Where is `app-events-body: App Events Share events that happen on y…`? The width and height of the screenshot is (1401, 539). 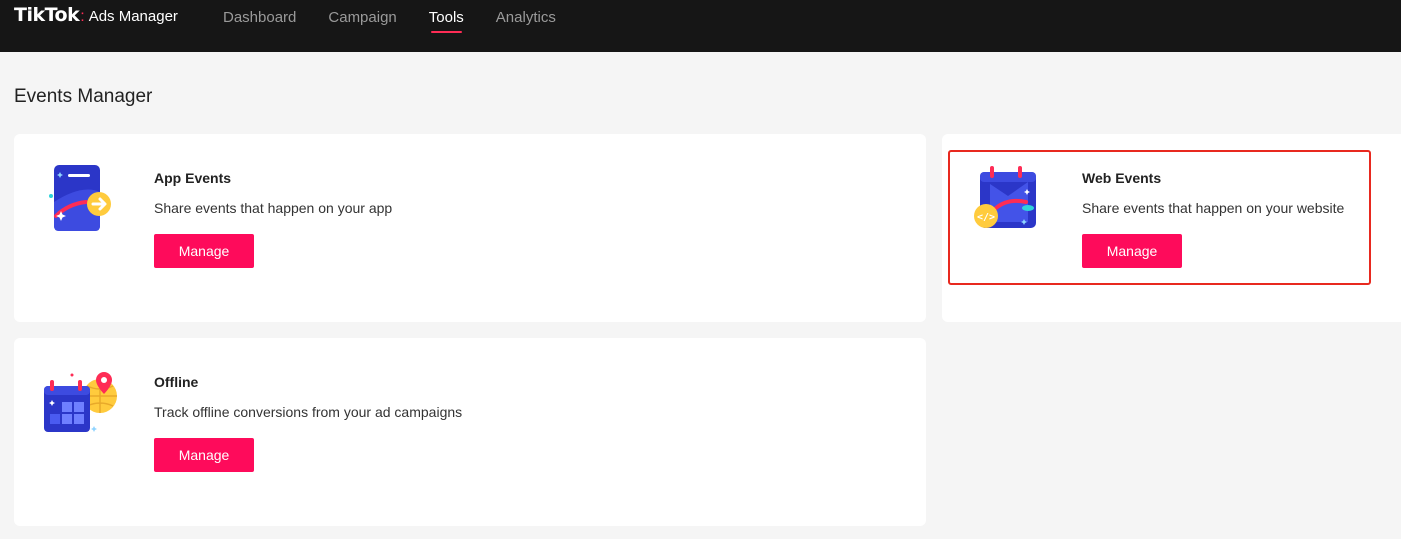 app-events-body: App Events Share events that happen on y… is located at coordinates (273, 218).